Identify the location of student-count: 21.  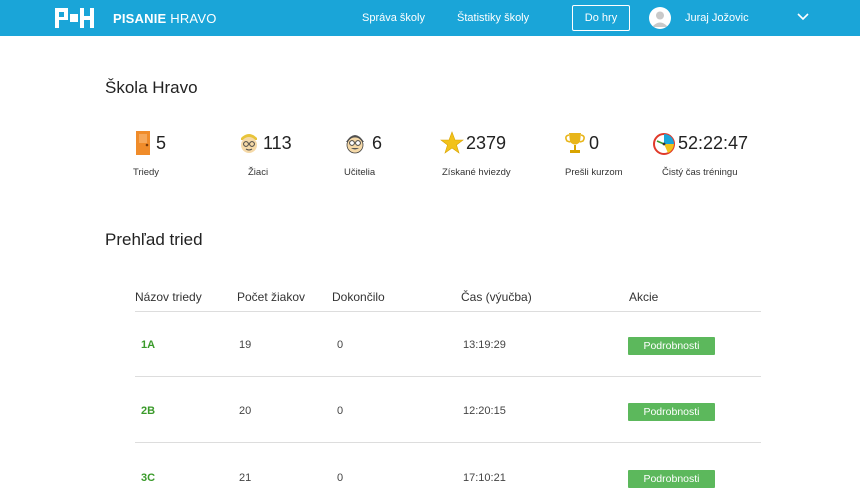
(245, 478).